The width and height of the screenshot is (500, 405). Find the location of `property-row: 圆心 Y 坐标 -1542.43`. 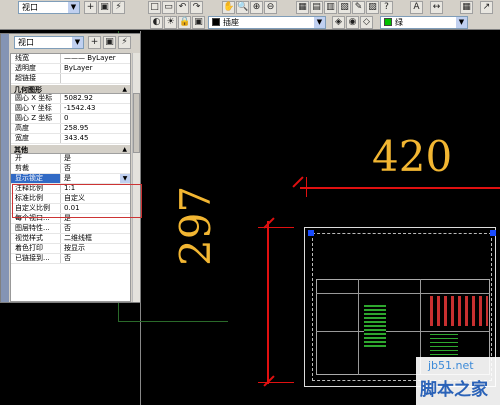

property-row: 圆心 Y 坐标 -1542.43 is located at coordinates (70, 109).